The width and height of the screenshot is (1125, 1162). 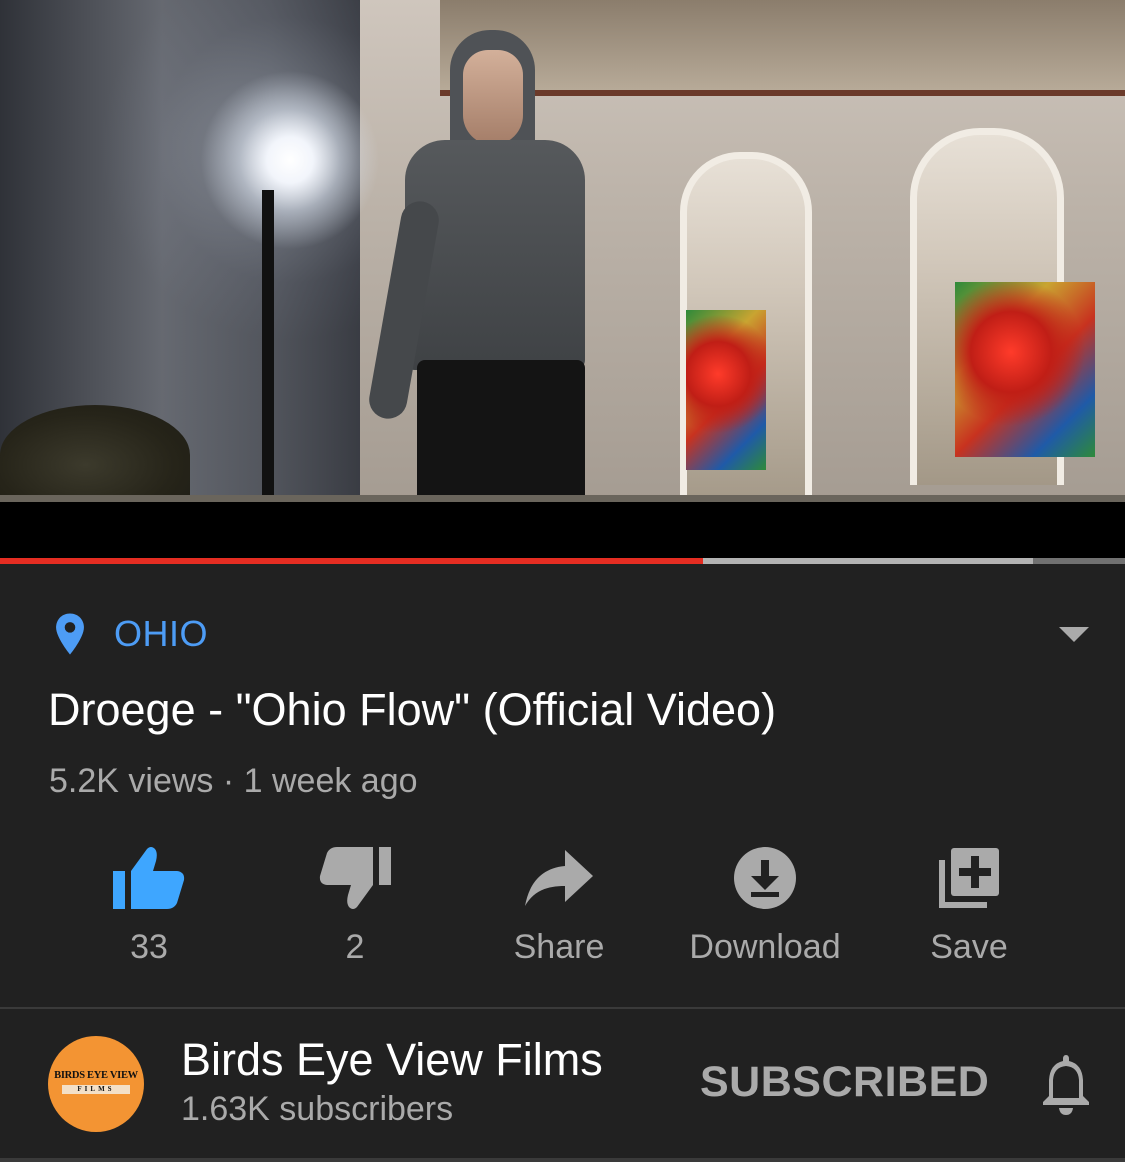 What do you see at coordinates (559, 878) in the screenshot?
I see `share-icon` at bounding box center [559, 878].